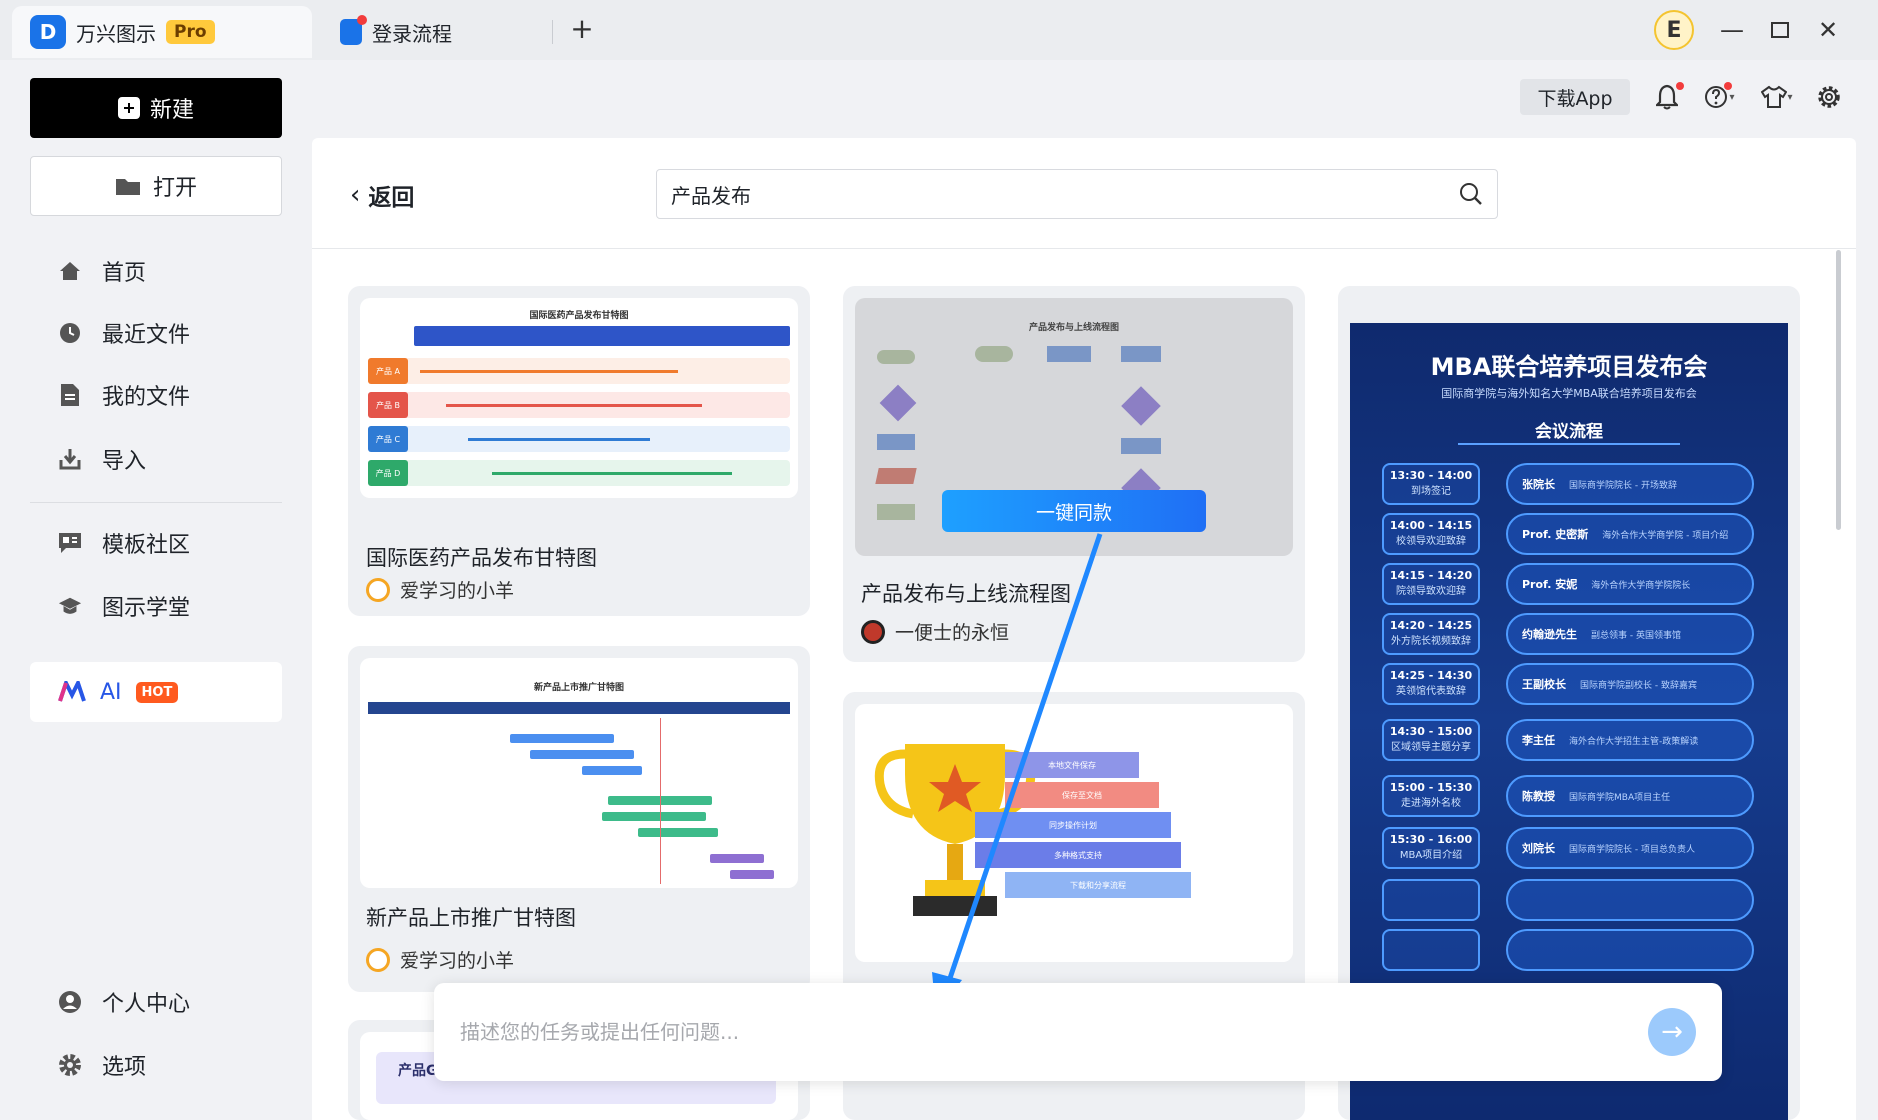  Describe the element at coordinates (146, 608) in the screenshot. I see `sidebar-item-label: 图示学堂` at that location.